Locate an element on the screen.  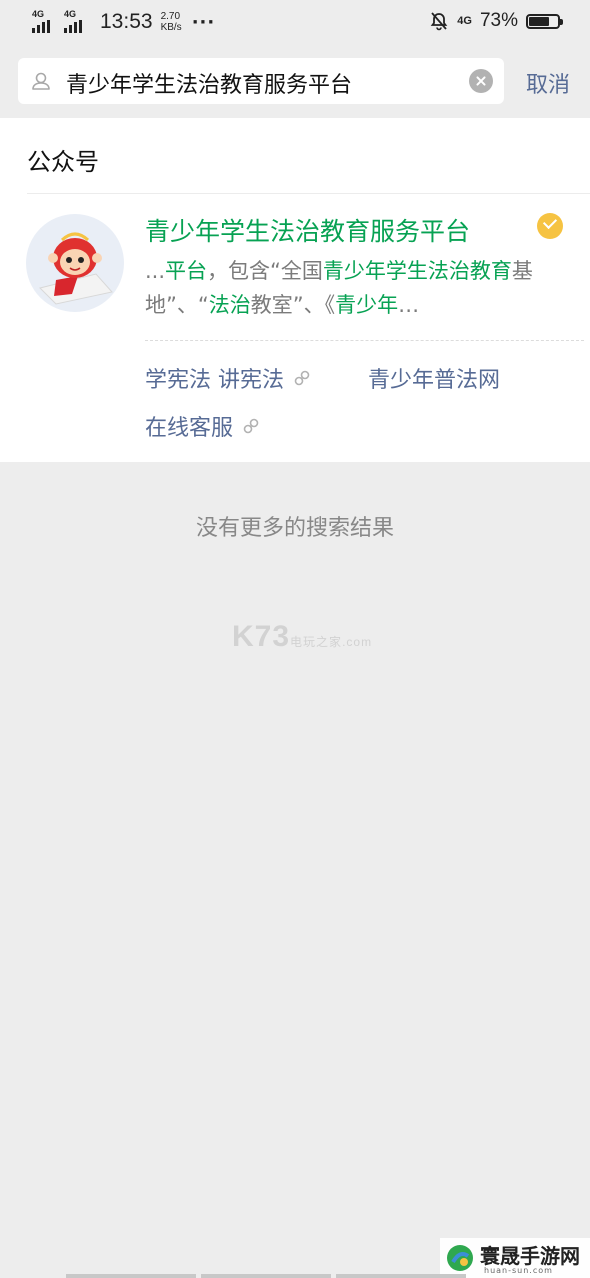
site-logo-icon is located at coordinates (460, 1258).